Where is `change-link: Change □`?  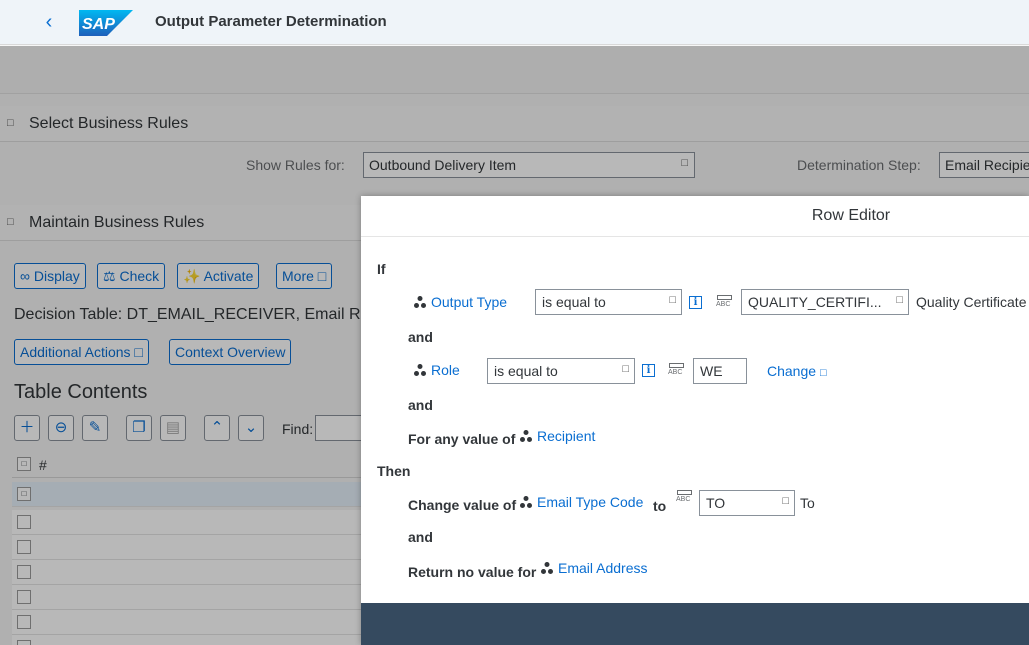 change-link: Change □ is located at coordinates (797, 371).